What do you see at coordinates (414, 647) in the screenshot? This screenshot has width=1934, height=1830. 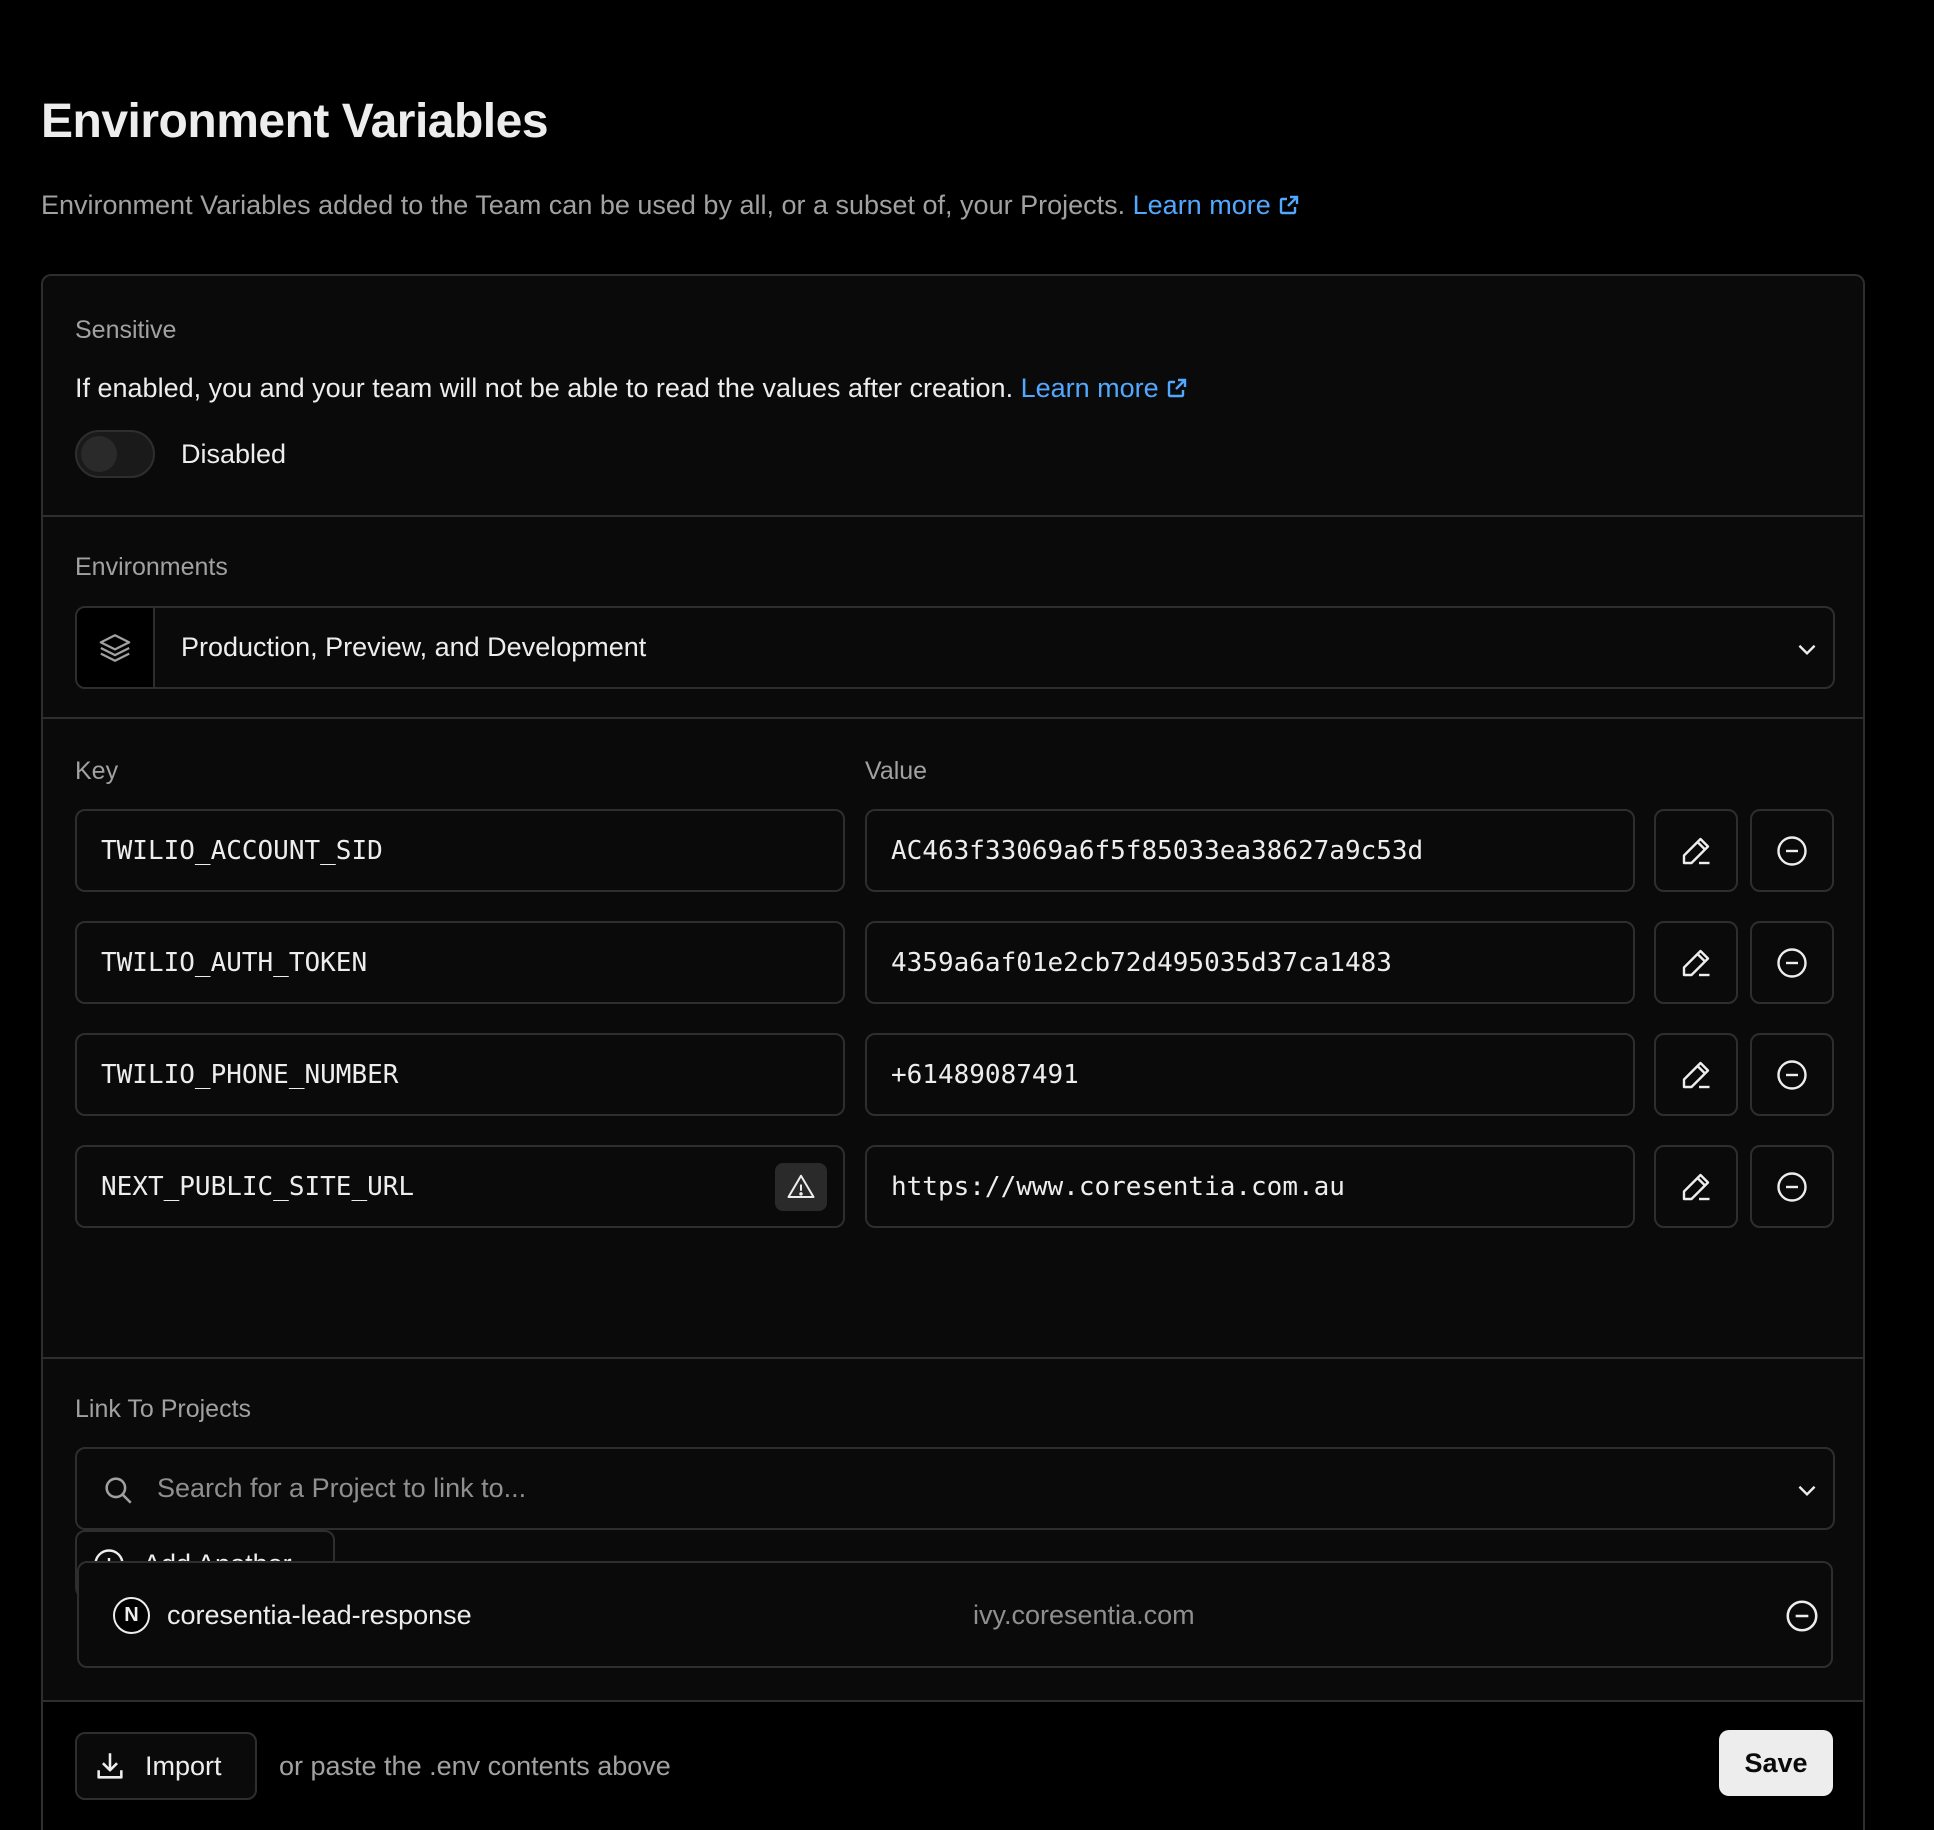 I see `environments-selected-value: Production, Preview, and Development` at bounding box center [414, 647].